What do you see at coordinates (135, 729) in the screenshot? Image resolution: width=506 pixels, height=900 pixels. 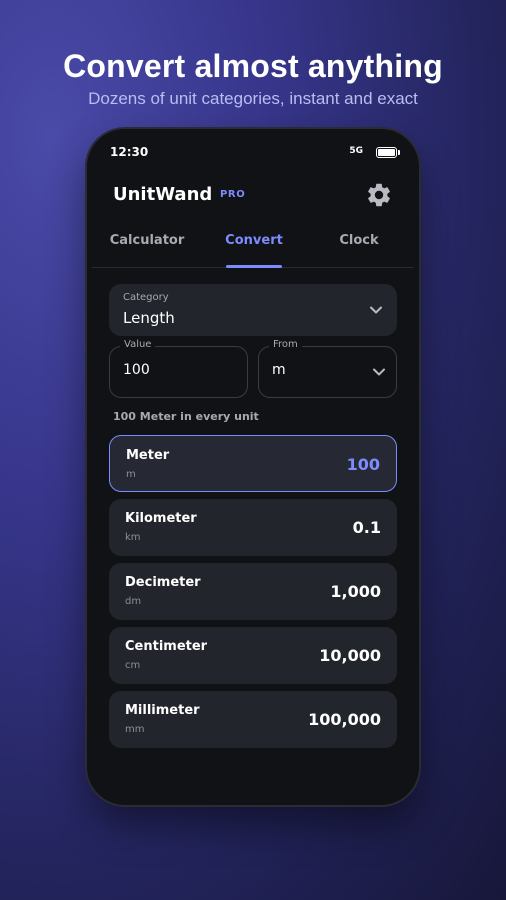 I see `unit-symbol: mm` at bounding box center [135, 729].